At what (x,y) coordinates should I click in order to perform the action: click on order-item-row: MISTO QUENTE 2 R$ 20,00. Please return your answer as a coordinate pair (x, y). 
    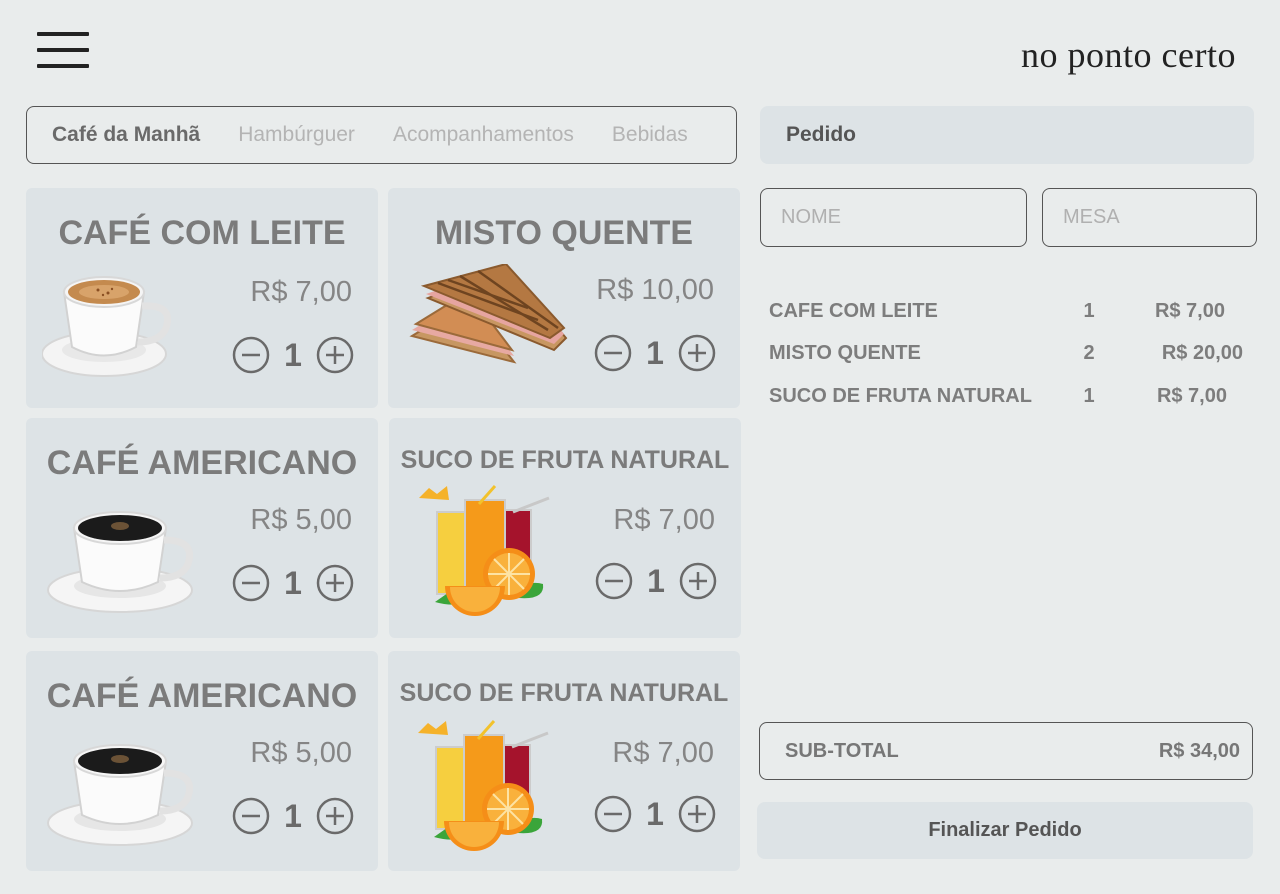
    Looking at the image, I should click on (1009, 357).